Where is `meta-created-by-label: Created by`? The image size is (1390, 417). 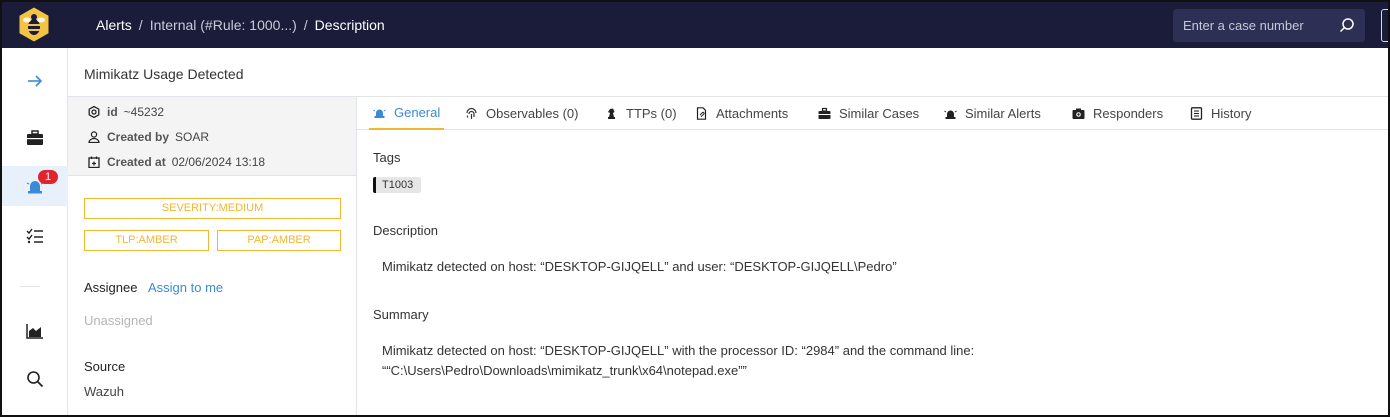 meta-created-by-label: Created by is located at coordinates (138, 137).